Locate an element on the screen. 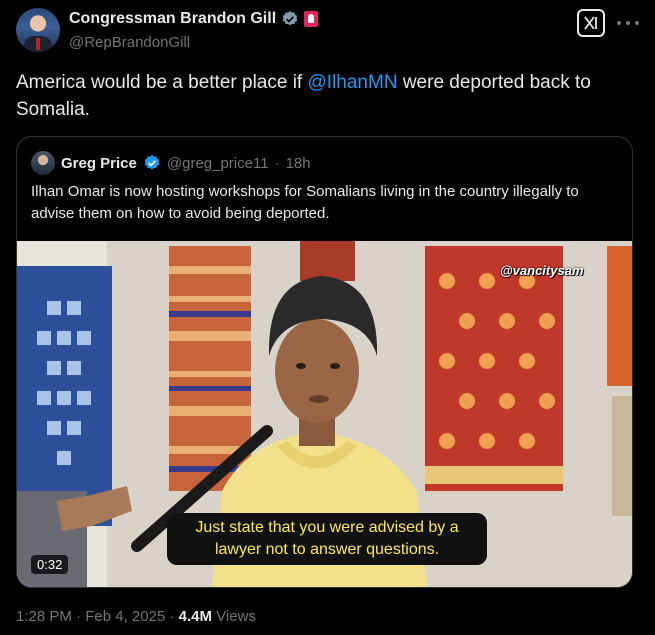 This screenshot has width=655, height=635. tweet-text-part: America would be a better place if is located at coordinates (162, 82).